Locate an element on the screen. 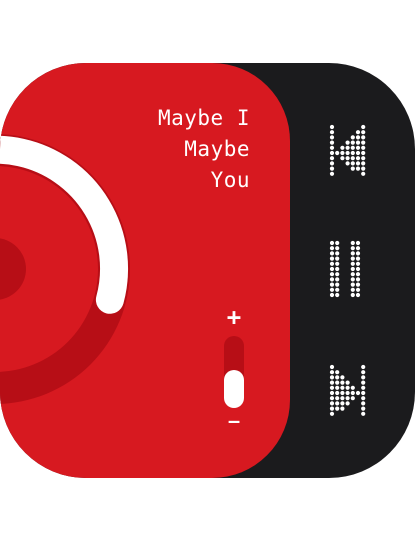  volume-slider-thumb is located at coordinates (234, 389).